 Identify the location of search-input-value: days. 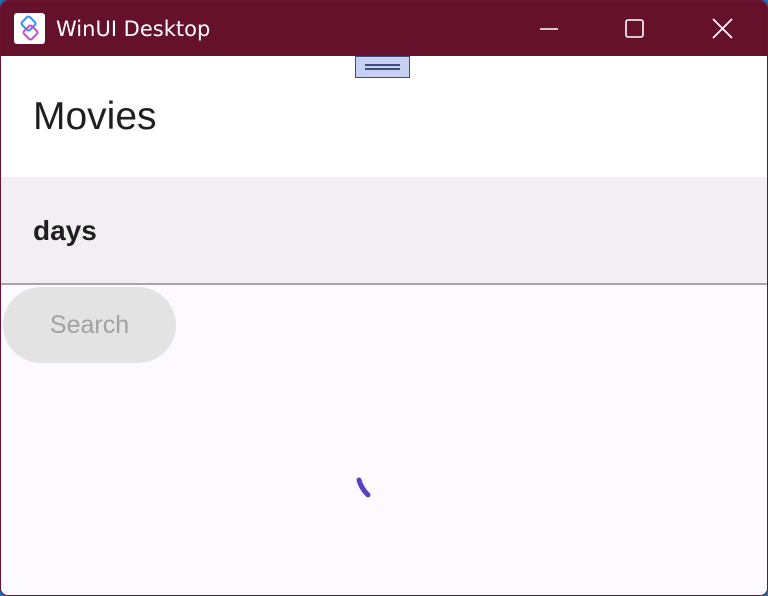
(65, 231).